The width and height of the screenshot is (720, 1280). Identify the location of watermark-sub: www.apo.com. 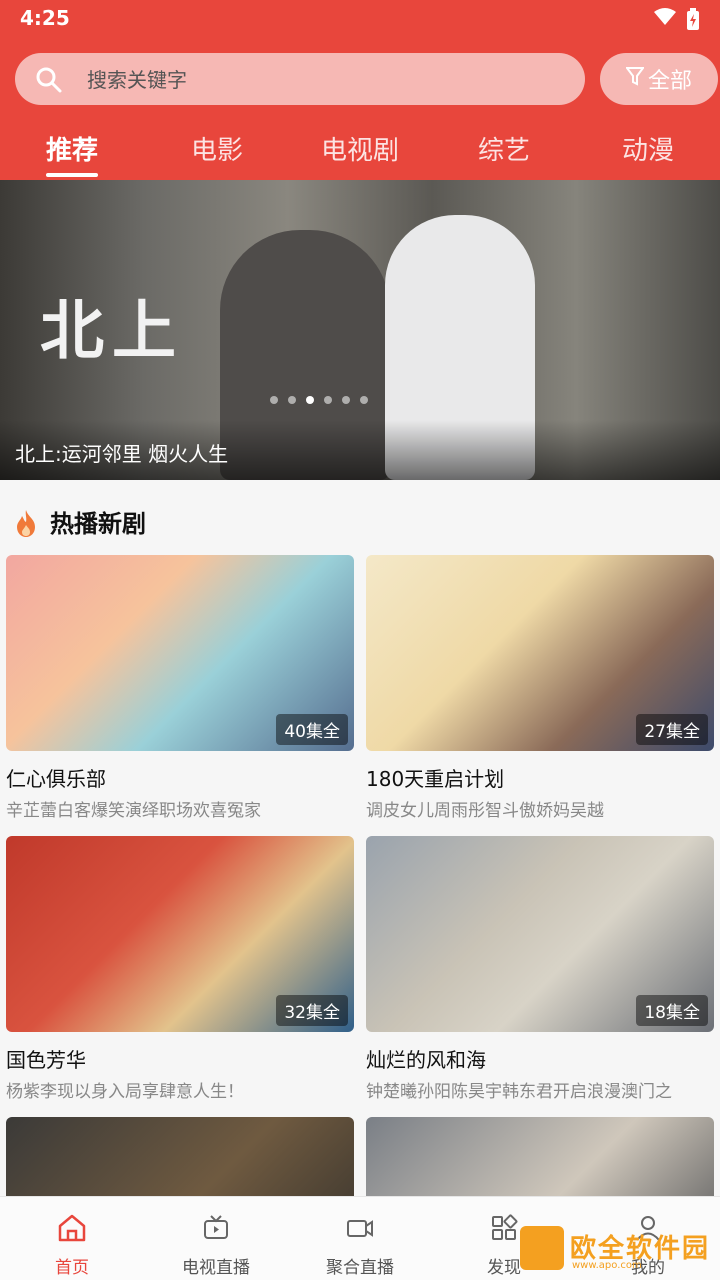
(607, 1265).